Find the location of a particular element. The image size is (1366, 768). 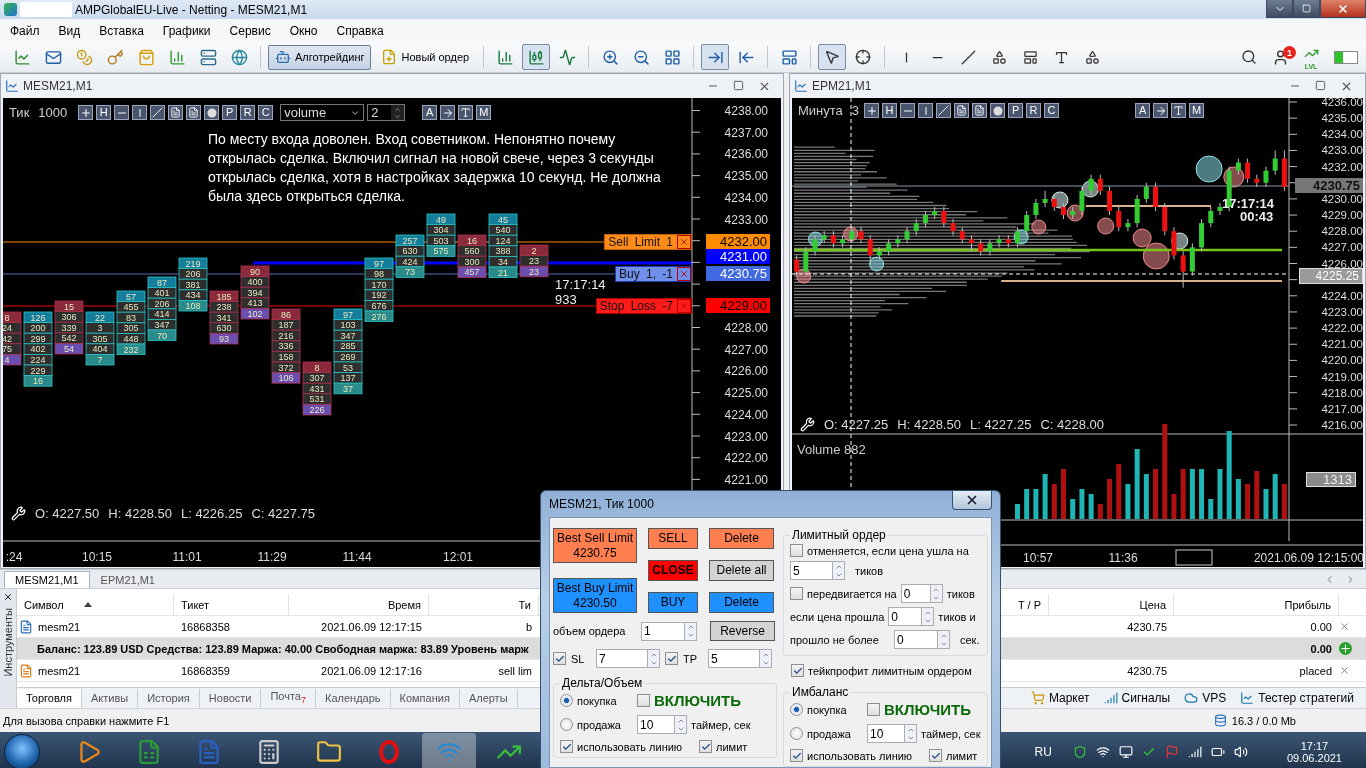

menu-item: Вставка is located at coordinates (122, 30).